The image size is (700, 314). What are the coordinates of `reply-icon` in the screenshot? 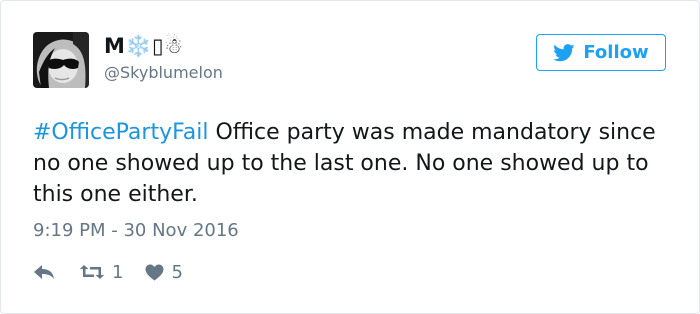 It's located at (44, 272).